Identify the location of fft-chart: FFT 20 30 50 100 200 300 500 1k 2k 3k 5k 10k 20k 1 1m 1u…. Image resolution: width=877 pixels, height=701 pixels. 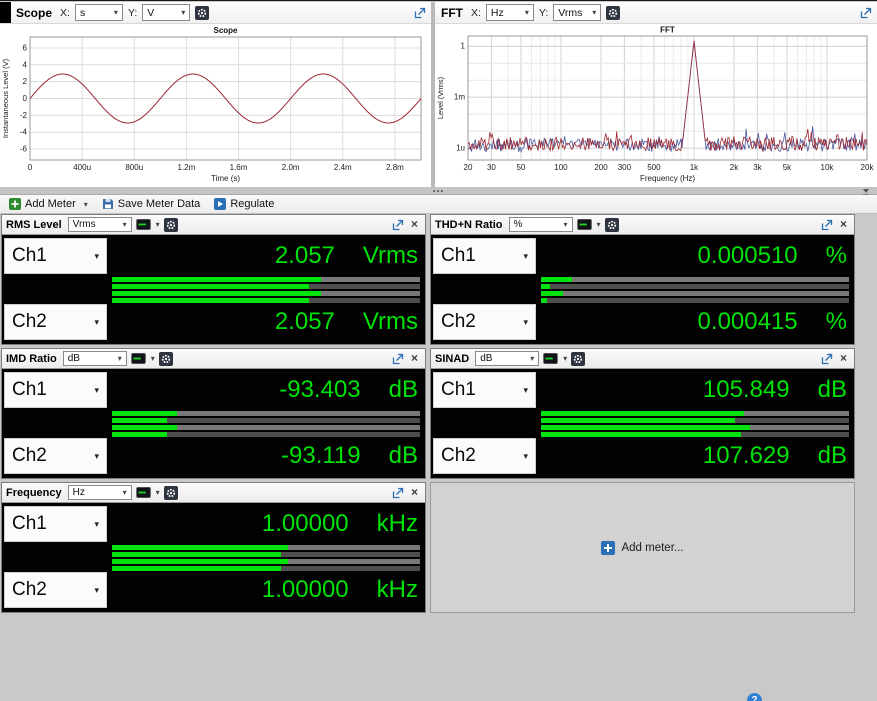
(656, 105).